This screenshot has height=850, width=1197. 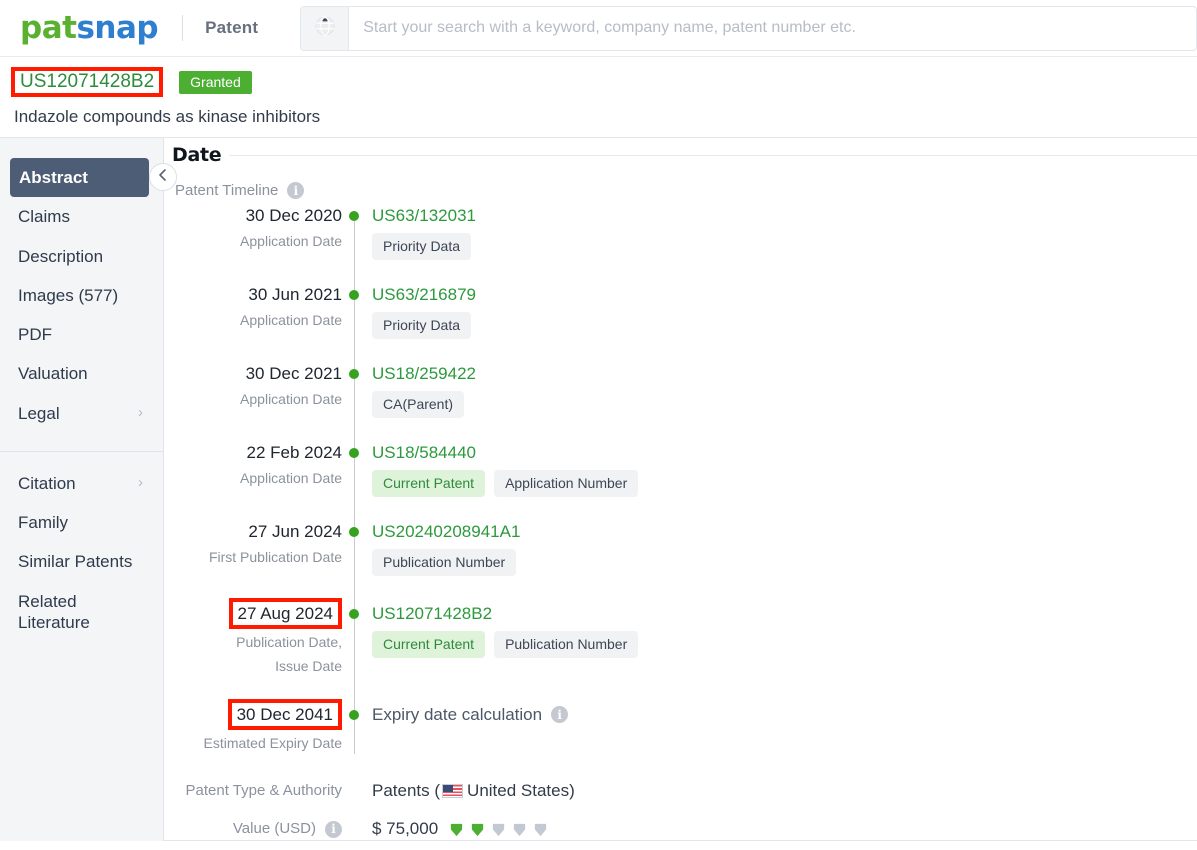 What do you see at coordinates (293, 373) in the screenshot?
I see `timeline-date: 30 Dec 2021` at bounding box center [293, 373].